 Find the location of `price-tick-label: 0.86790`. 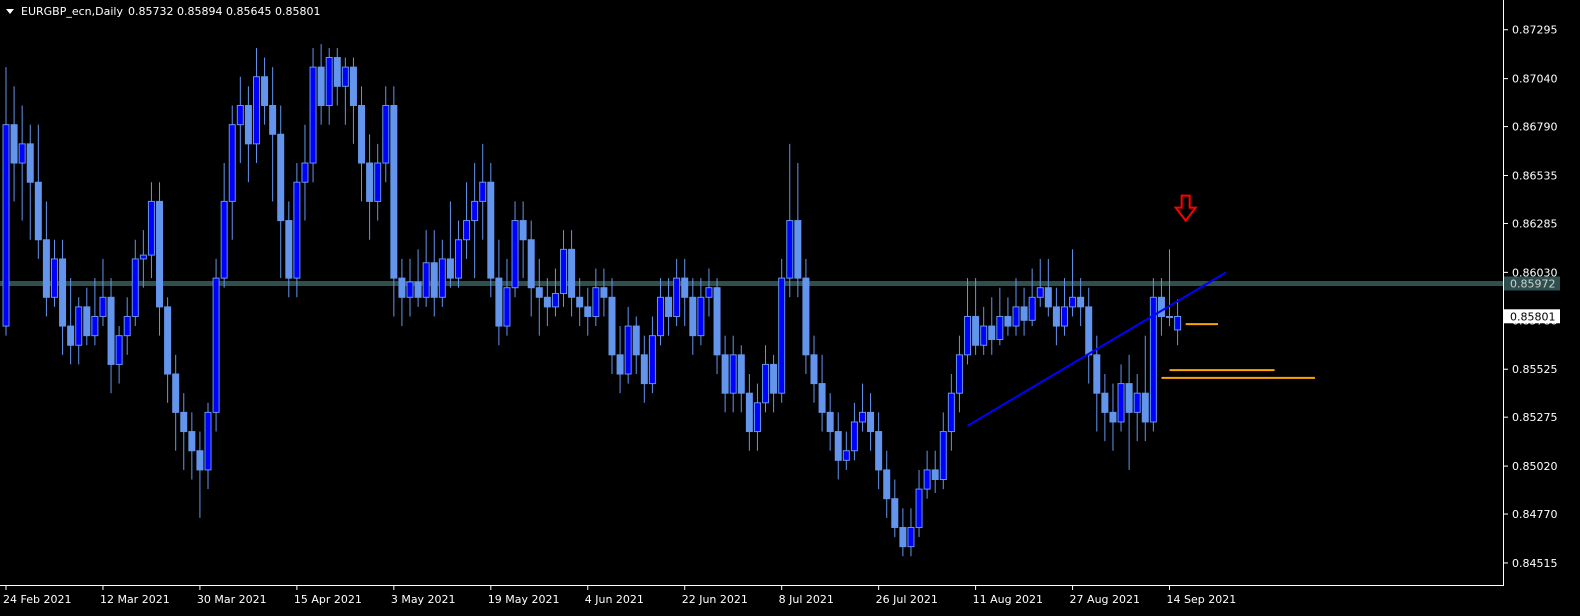

price-tick-label: 0.86790 is located at coordinates (1535, 127).